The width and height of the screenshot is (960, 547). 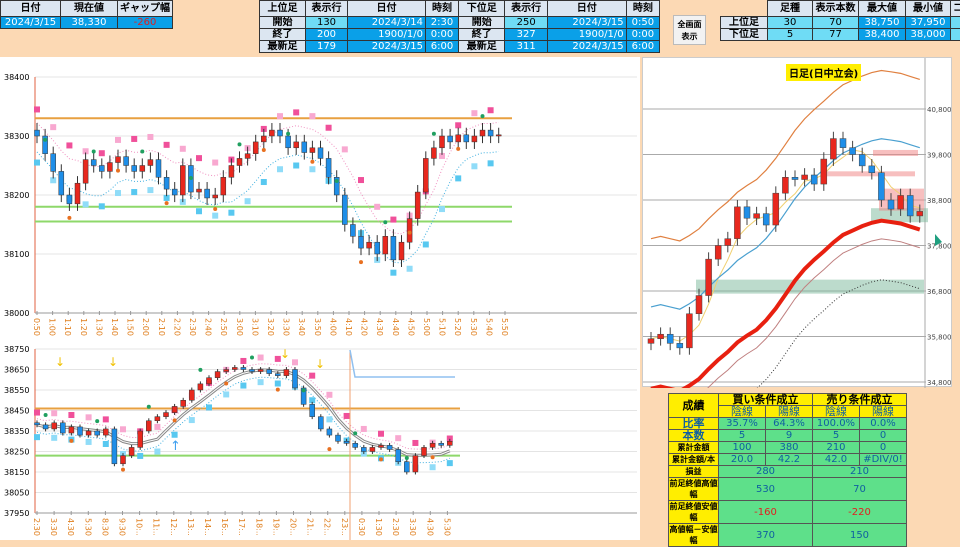 I want to click on upper_tf-cell: 179, so click(x=327, y=47).